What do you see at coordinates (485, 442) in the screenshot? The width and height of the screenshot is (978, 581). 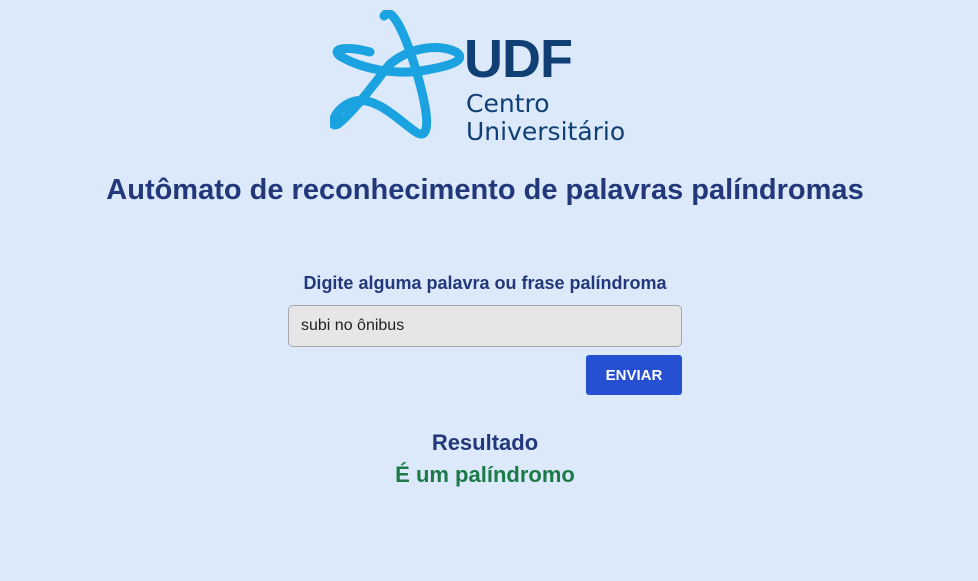 I see `result-title: Resultado` at bounding box center [485, 442].